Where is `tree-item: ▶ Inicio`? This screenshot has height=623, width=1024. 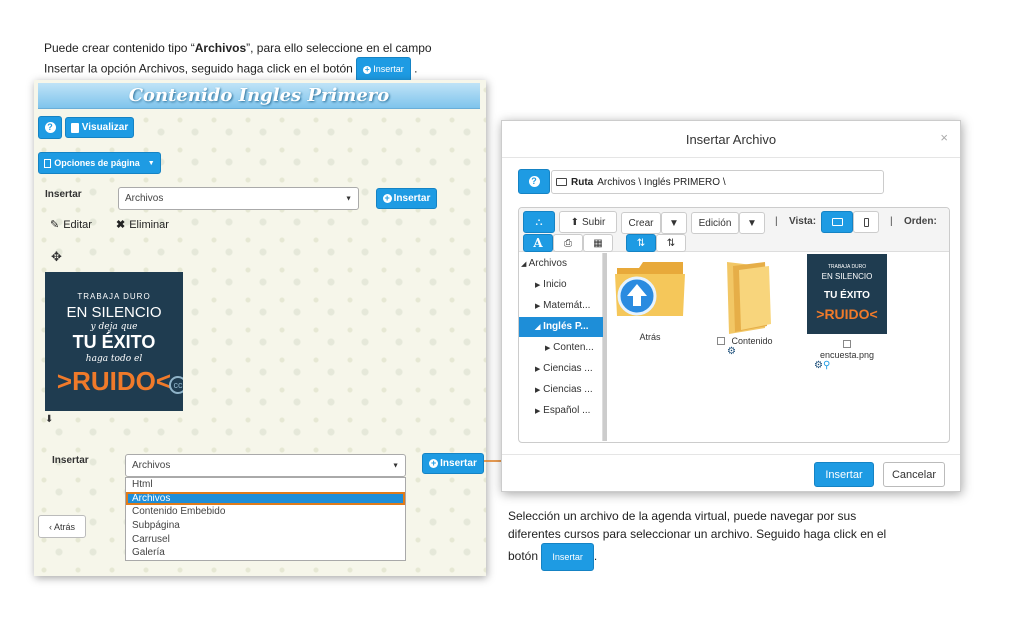 tree-item: ▶ Inicio is located at coordinates (561, 285).